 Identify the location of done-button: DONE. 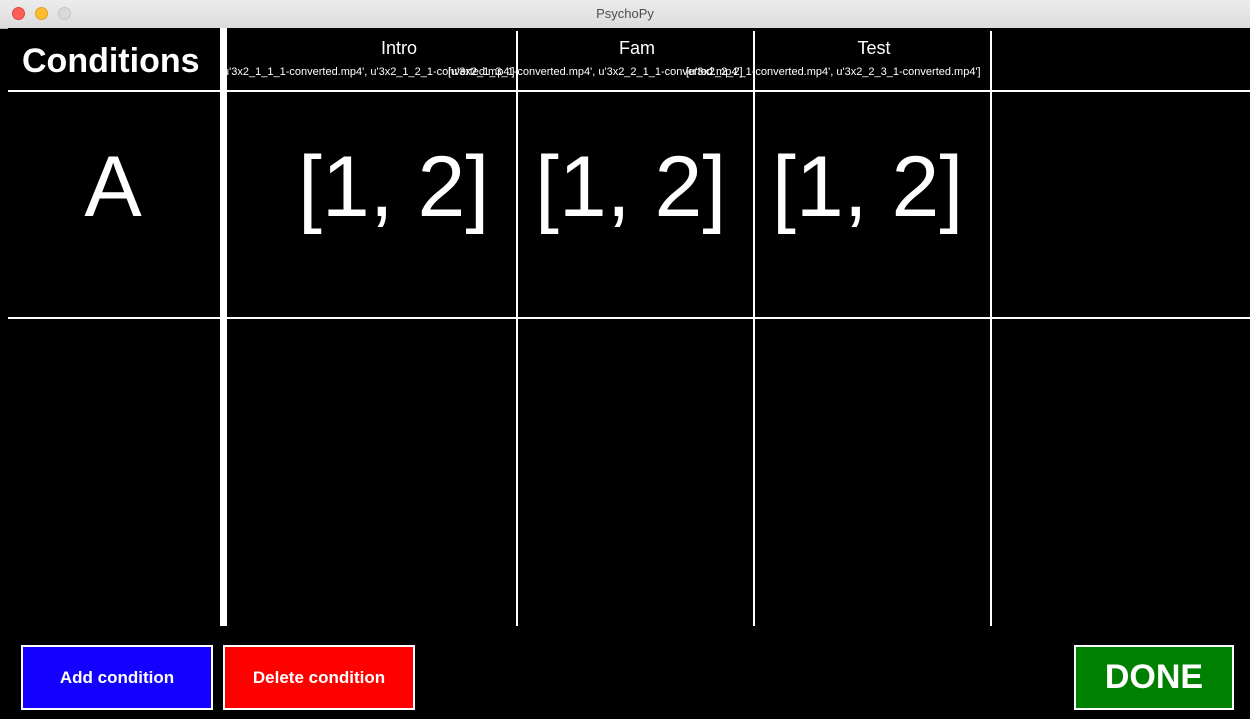
(1154, 677).